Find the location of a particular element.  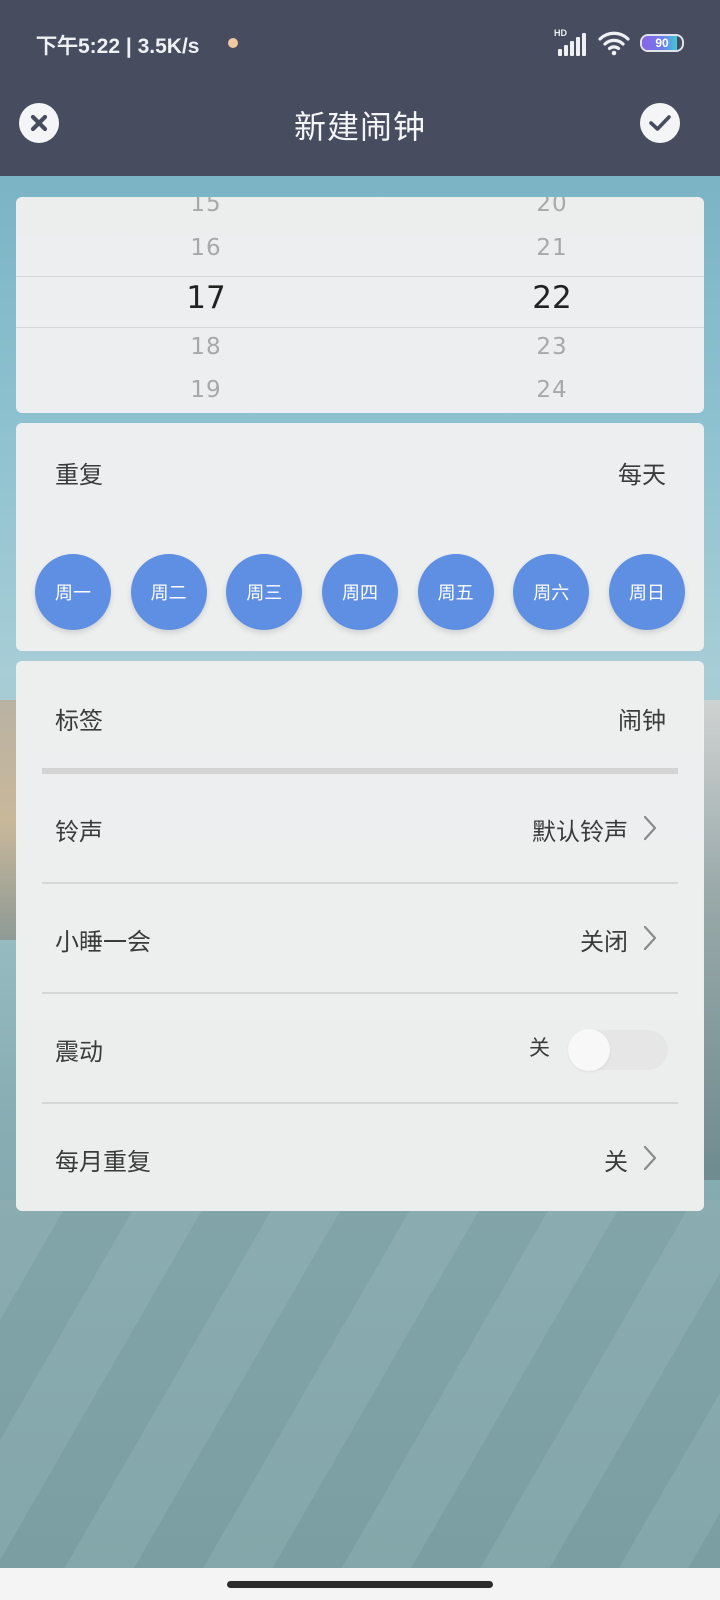

top-bar: 下午5:22 | 3.5K/s HD 90 新建闹钟 is located at coordinates (360, 88).